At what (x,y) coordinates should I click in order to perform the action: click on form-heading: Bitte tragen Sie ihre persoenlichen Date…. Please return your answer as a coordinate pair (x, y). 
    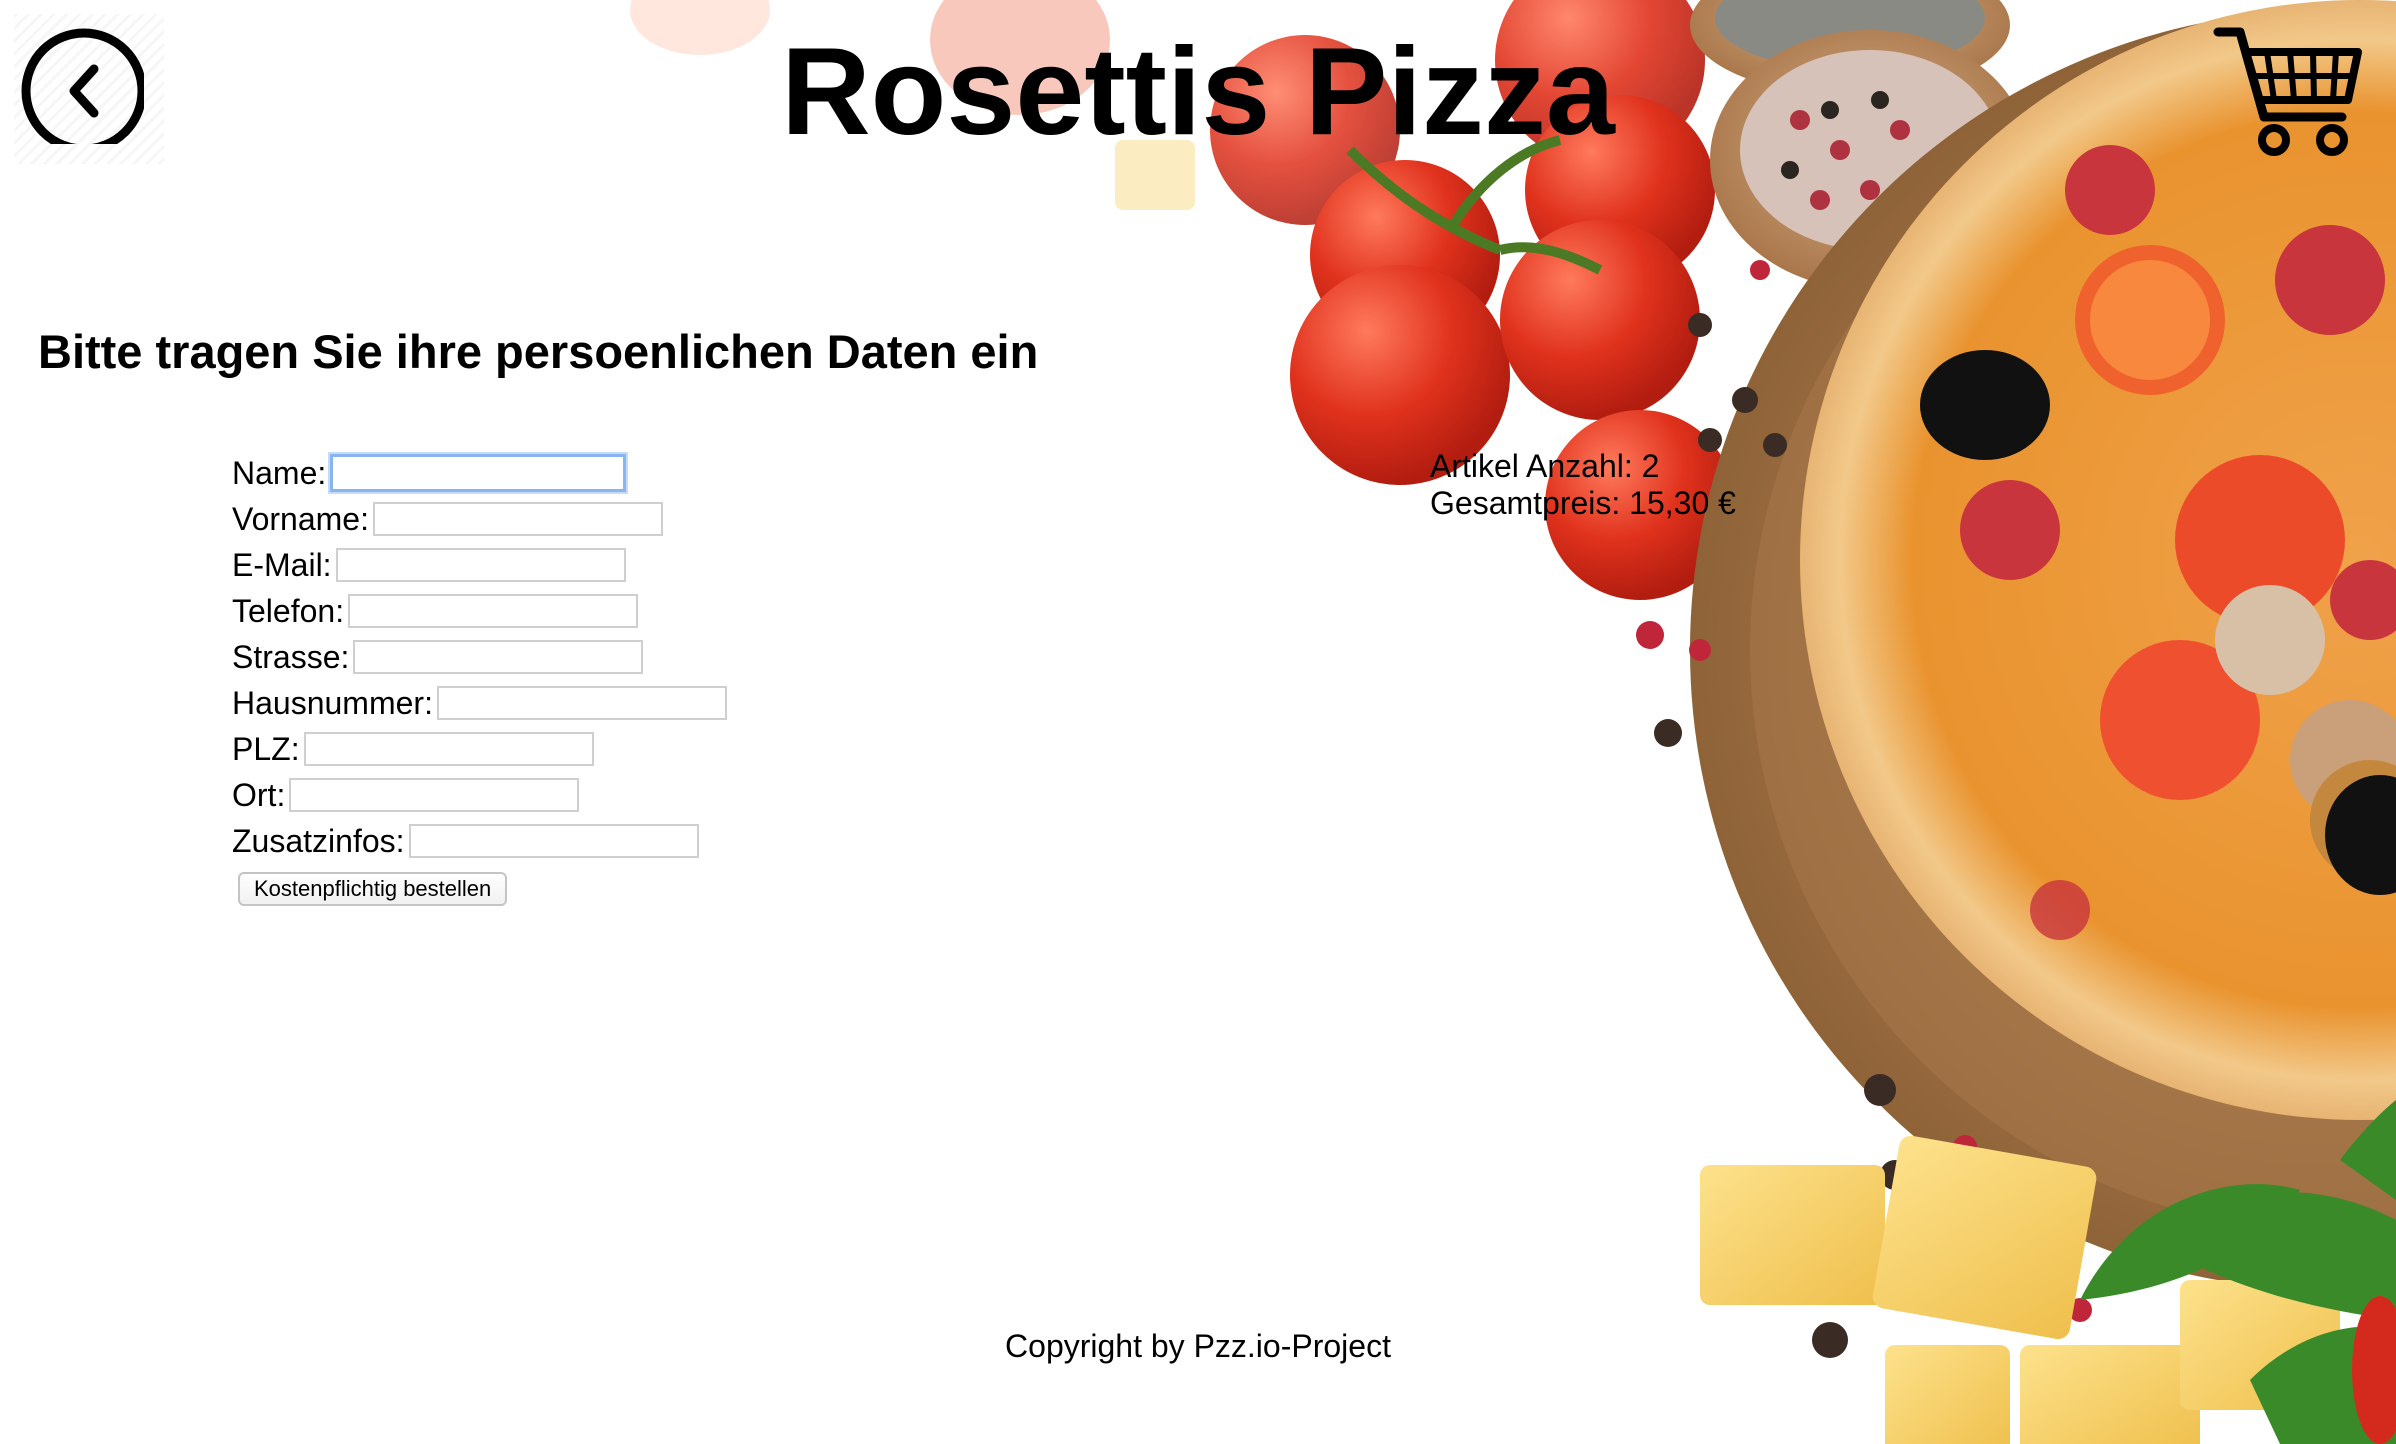
    Looking at the image, I should click on (538, 351).